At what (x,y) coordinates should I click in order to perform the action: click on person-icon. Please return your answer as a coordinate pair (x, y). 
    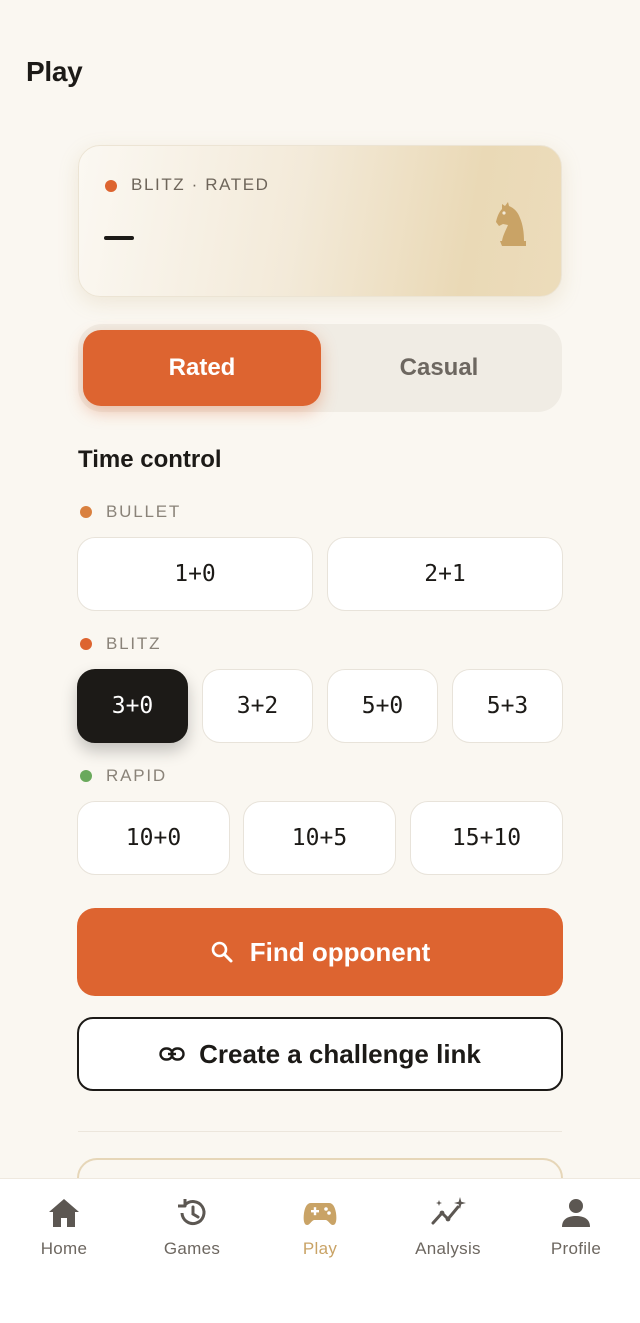
    Looking at the image, I should click on (576, 1213).